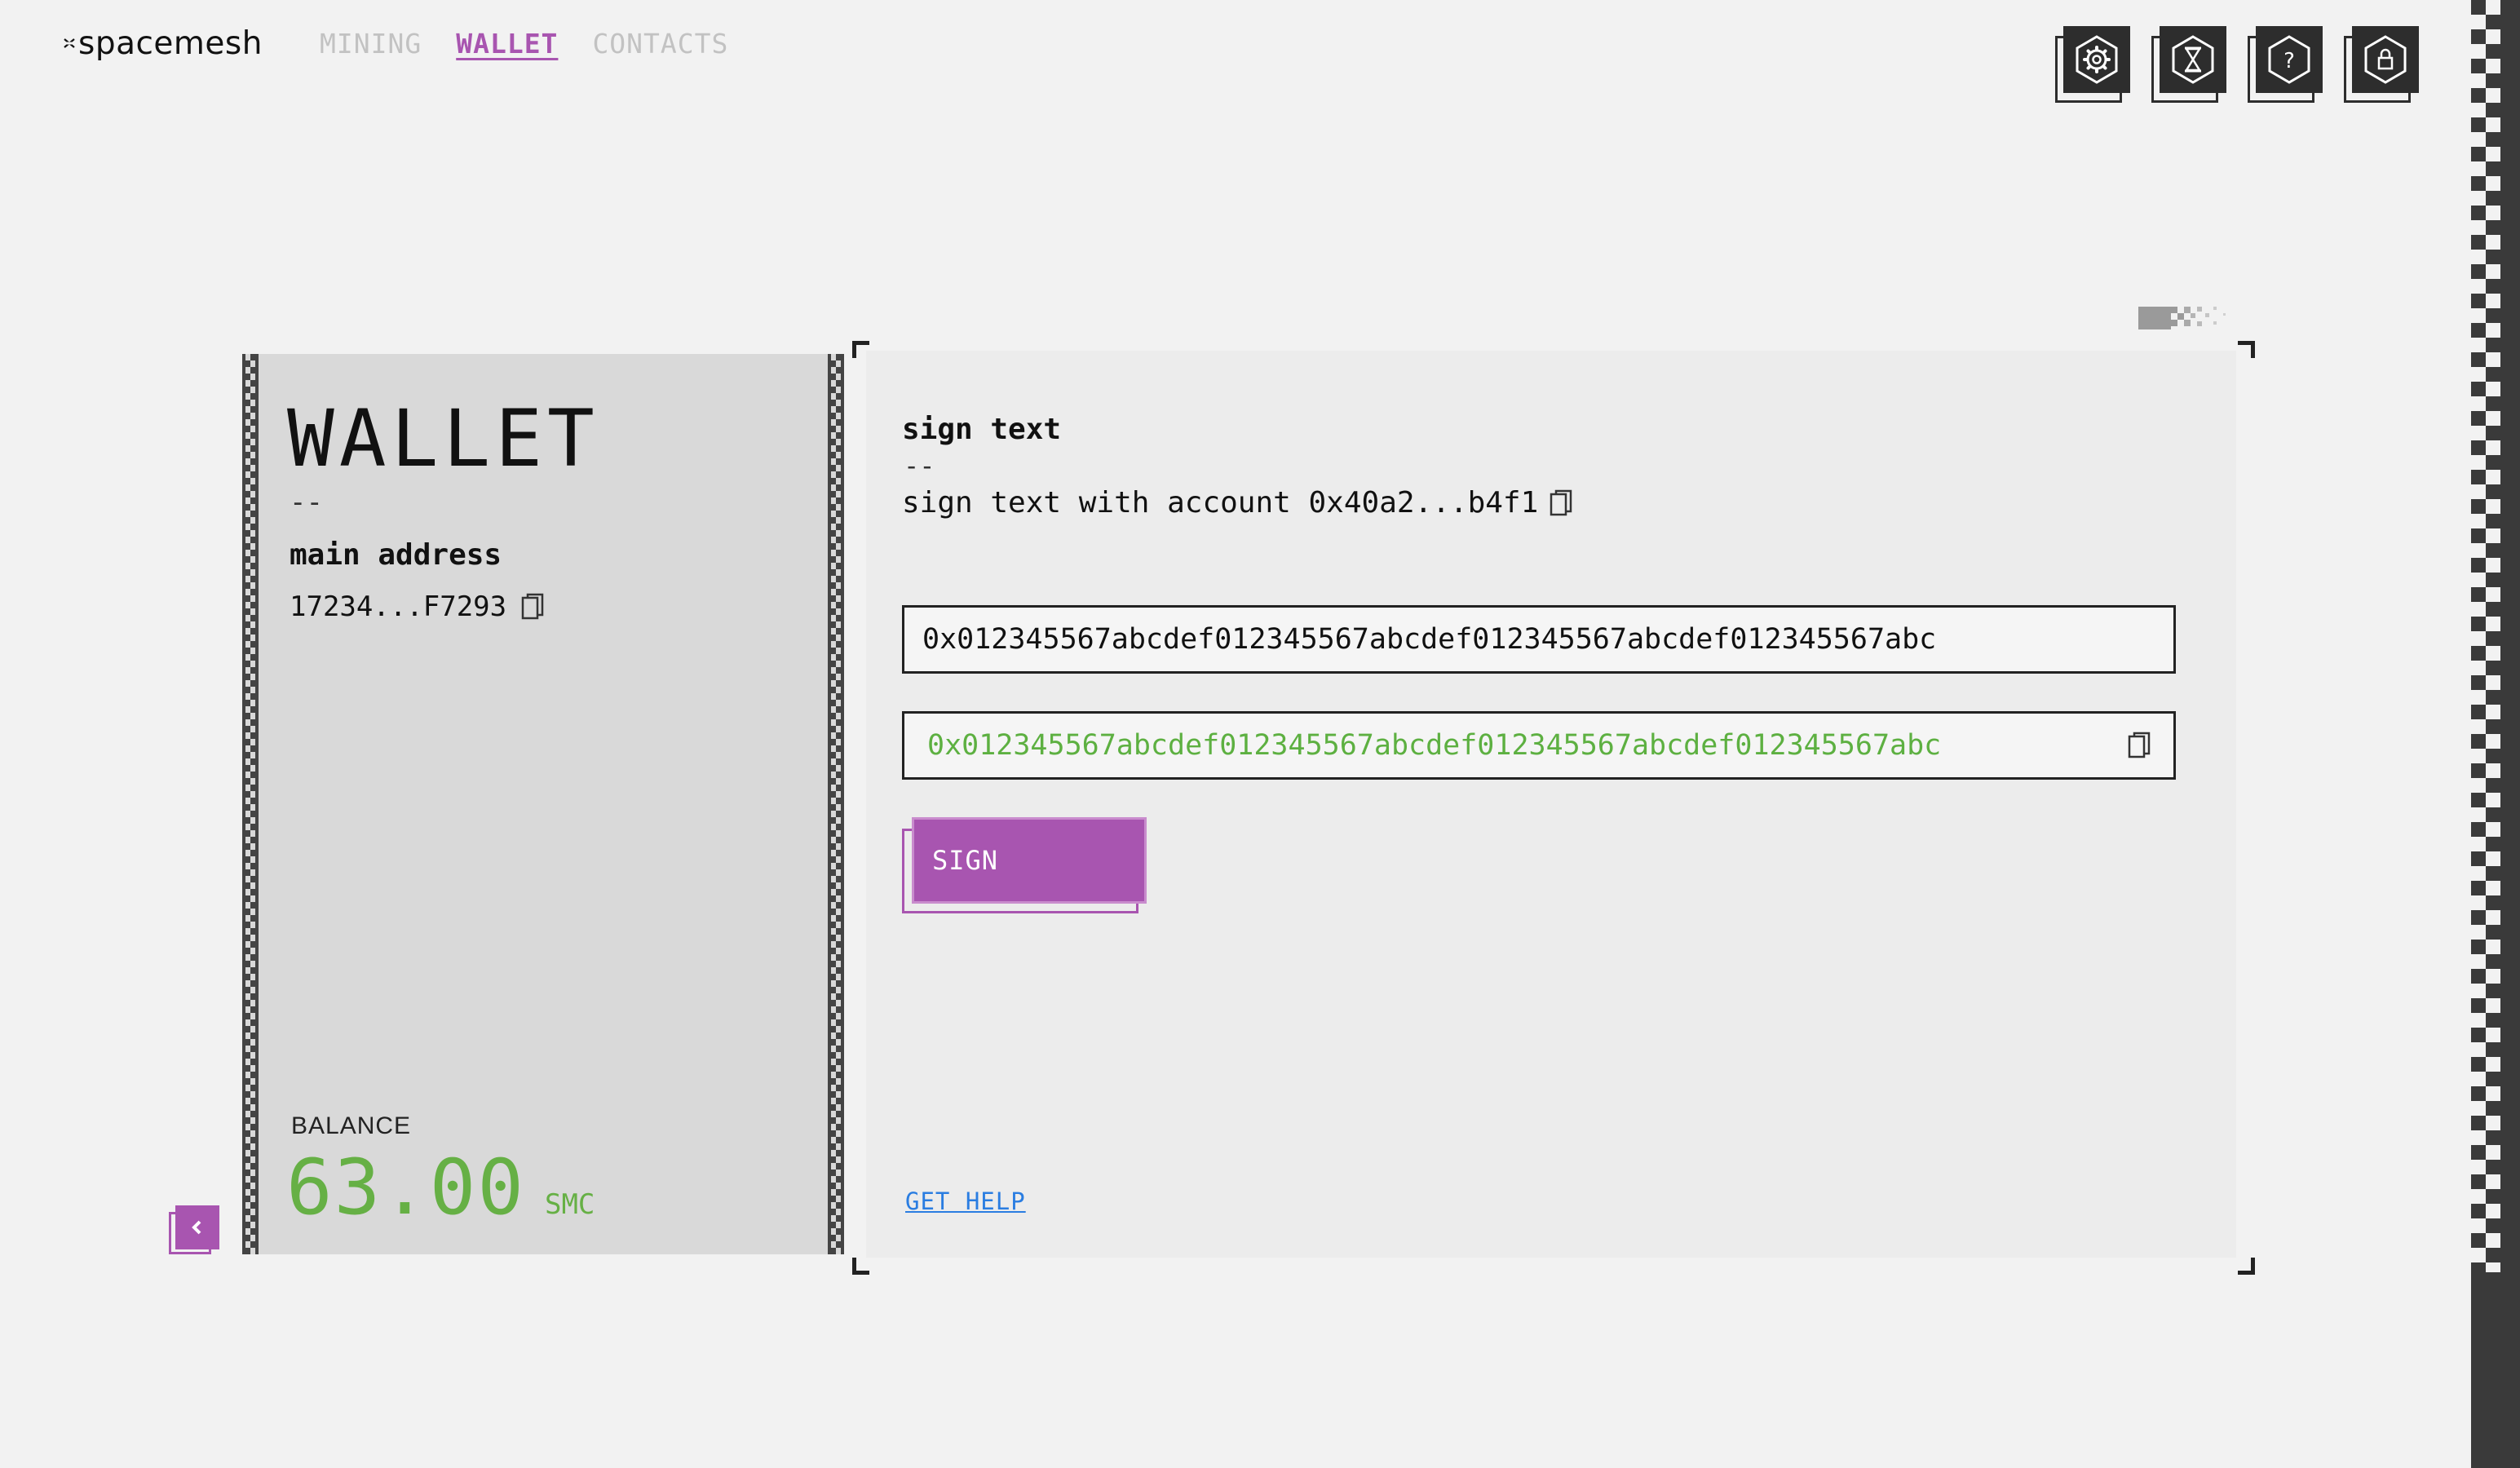 This screenshot has height=1468, width=2520. I want to click on sign-subtitle-row: sign text with account 0x40a2...b4f1, so click(1237, 503).